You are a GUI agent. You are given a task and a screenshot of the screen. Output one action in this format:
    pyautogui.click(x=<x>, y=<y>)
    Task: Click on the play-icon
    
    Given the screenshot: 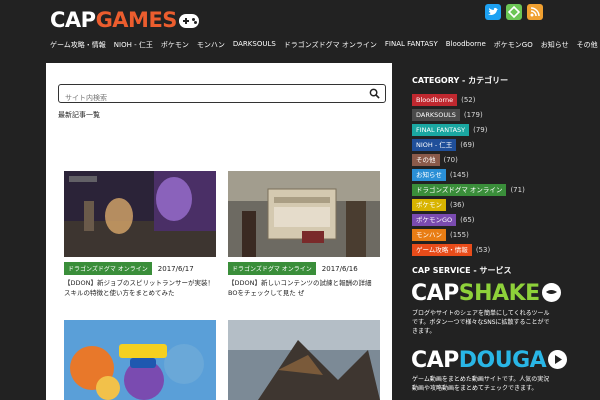 What is the action you would take?
    pyautogui.click(x=558, y=359)
    